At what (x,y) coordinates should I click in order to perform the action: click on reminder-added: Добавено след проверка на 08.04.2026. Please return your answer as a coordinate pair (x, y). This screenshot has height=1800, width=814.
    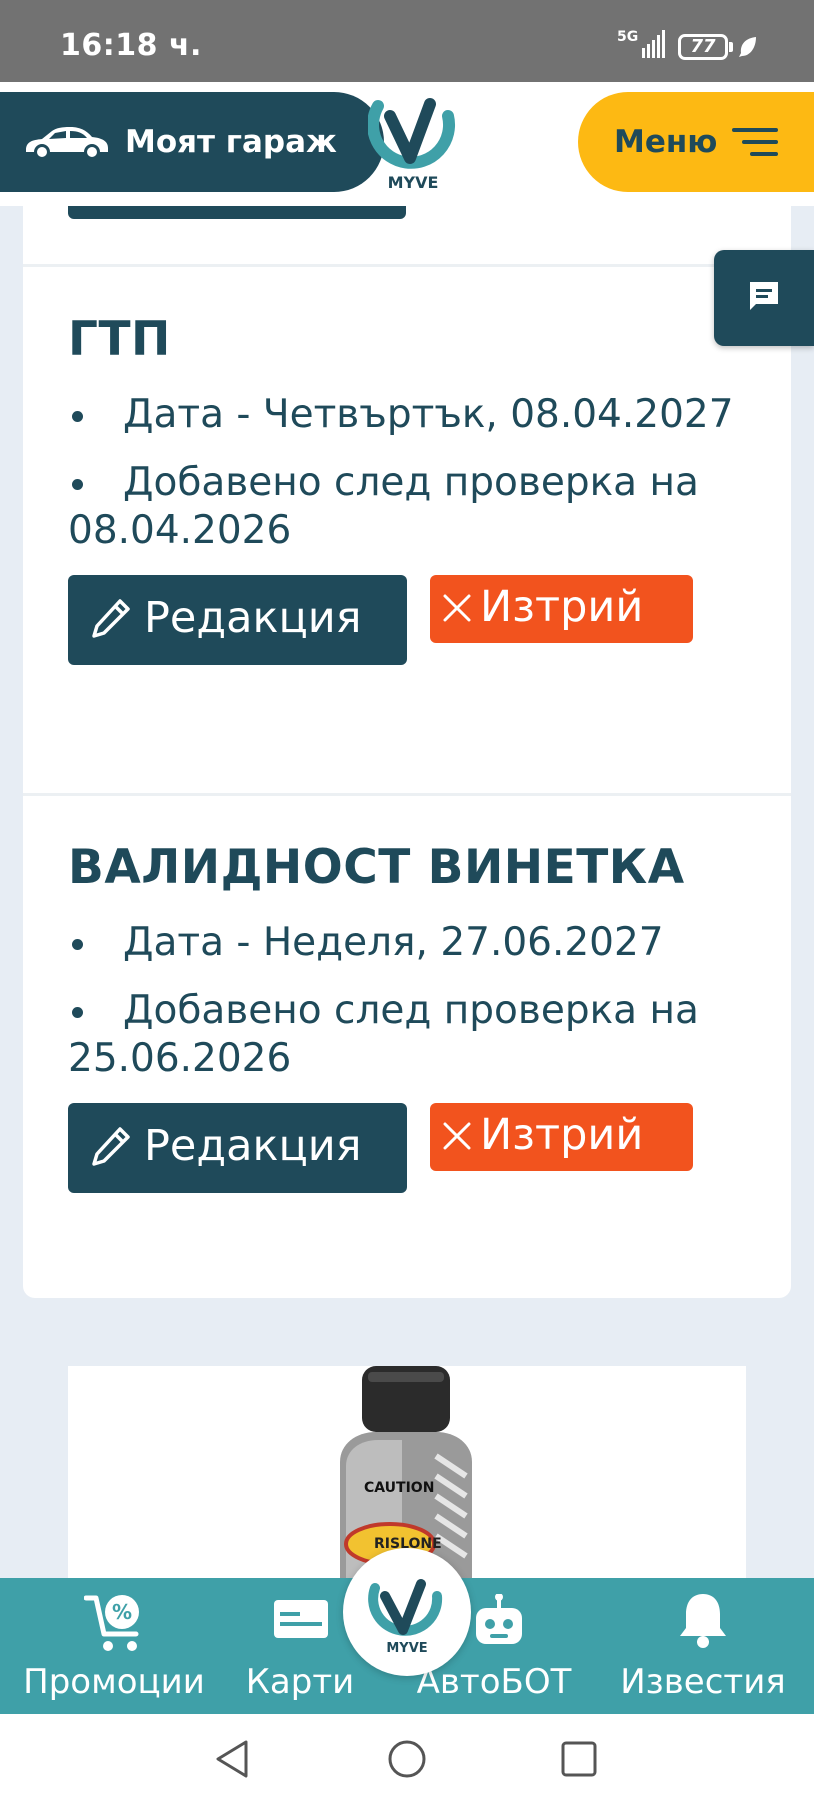
    Looking at the image, I should click on (418, 507).